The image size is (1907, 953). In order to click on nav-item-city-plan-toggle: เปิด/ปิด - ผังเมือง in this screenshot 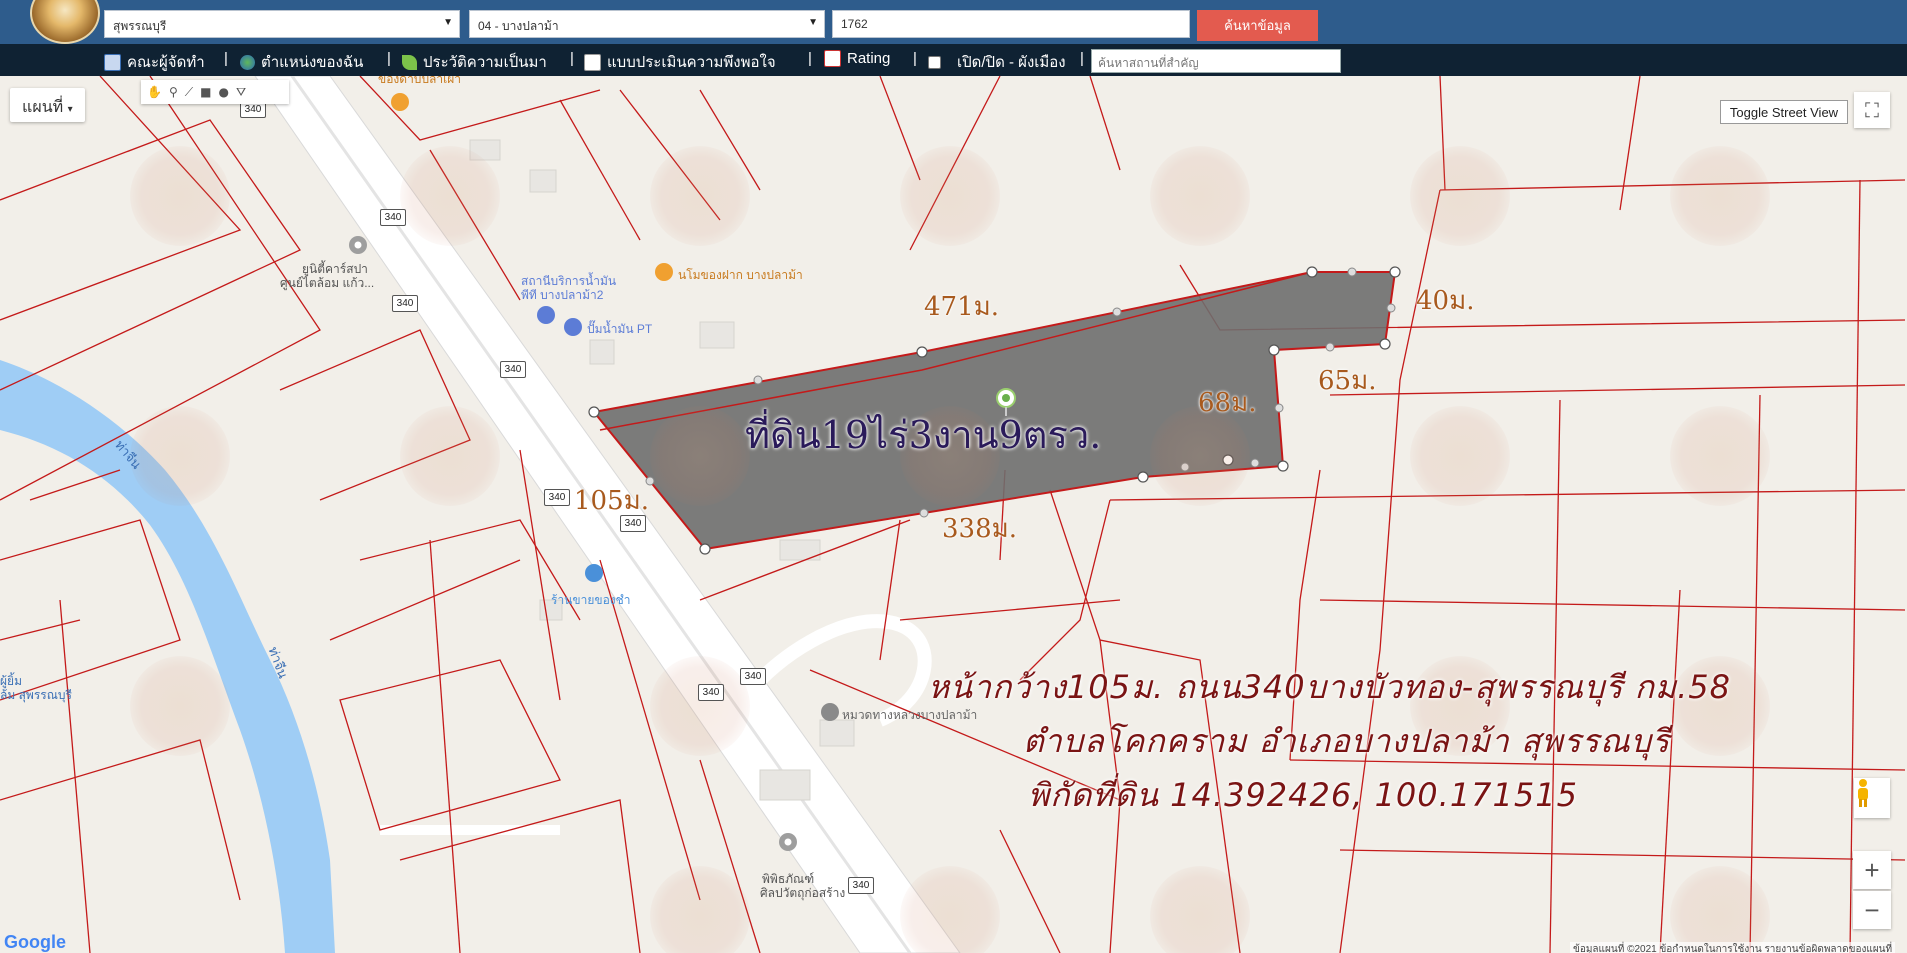, I will do `click(997, 62)`.